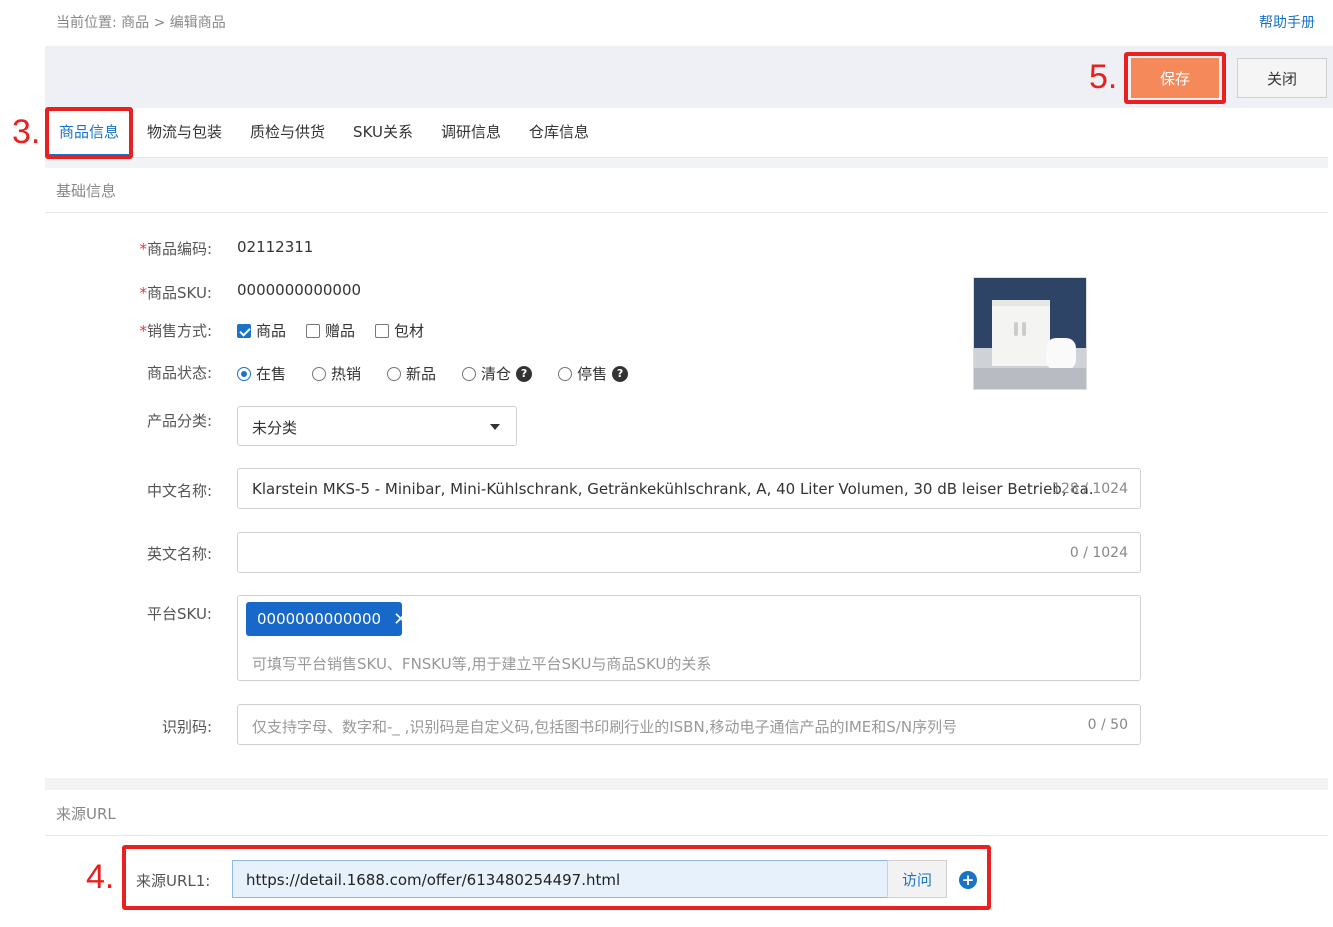 This screenshot has height=927, width=1333. Describe the element at coordinates (330, 330) in the screenshot. I see `sale-option-gift: 赠品` at that location.